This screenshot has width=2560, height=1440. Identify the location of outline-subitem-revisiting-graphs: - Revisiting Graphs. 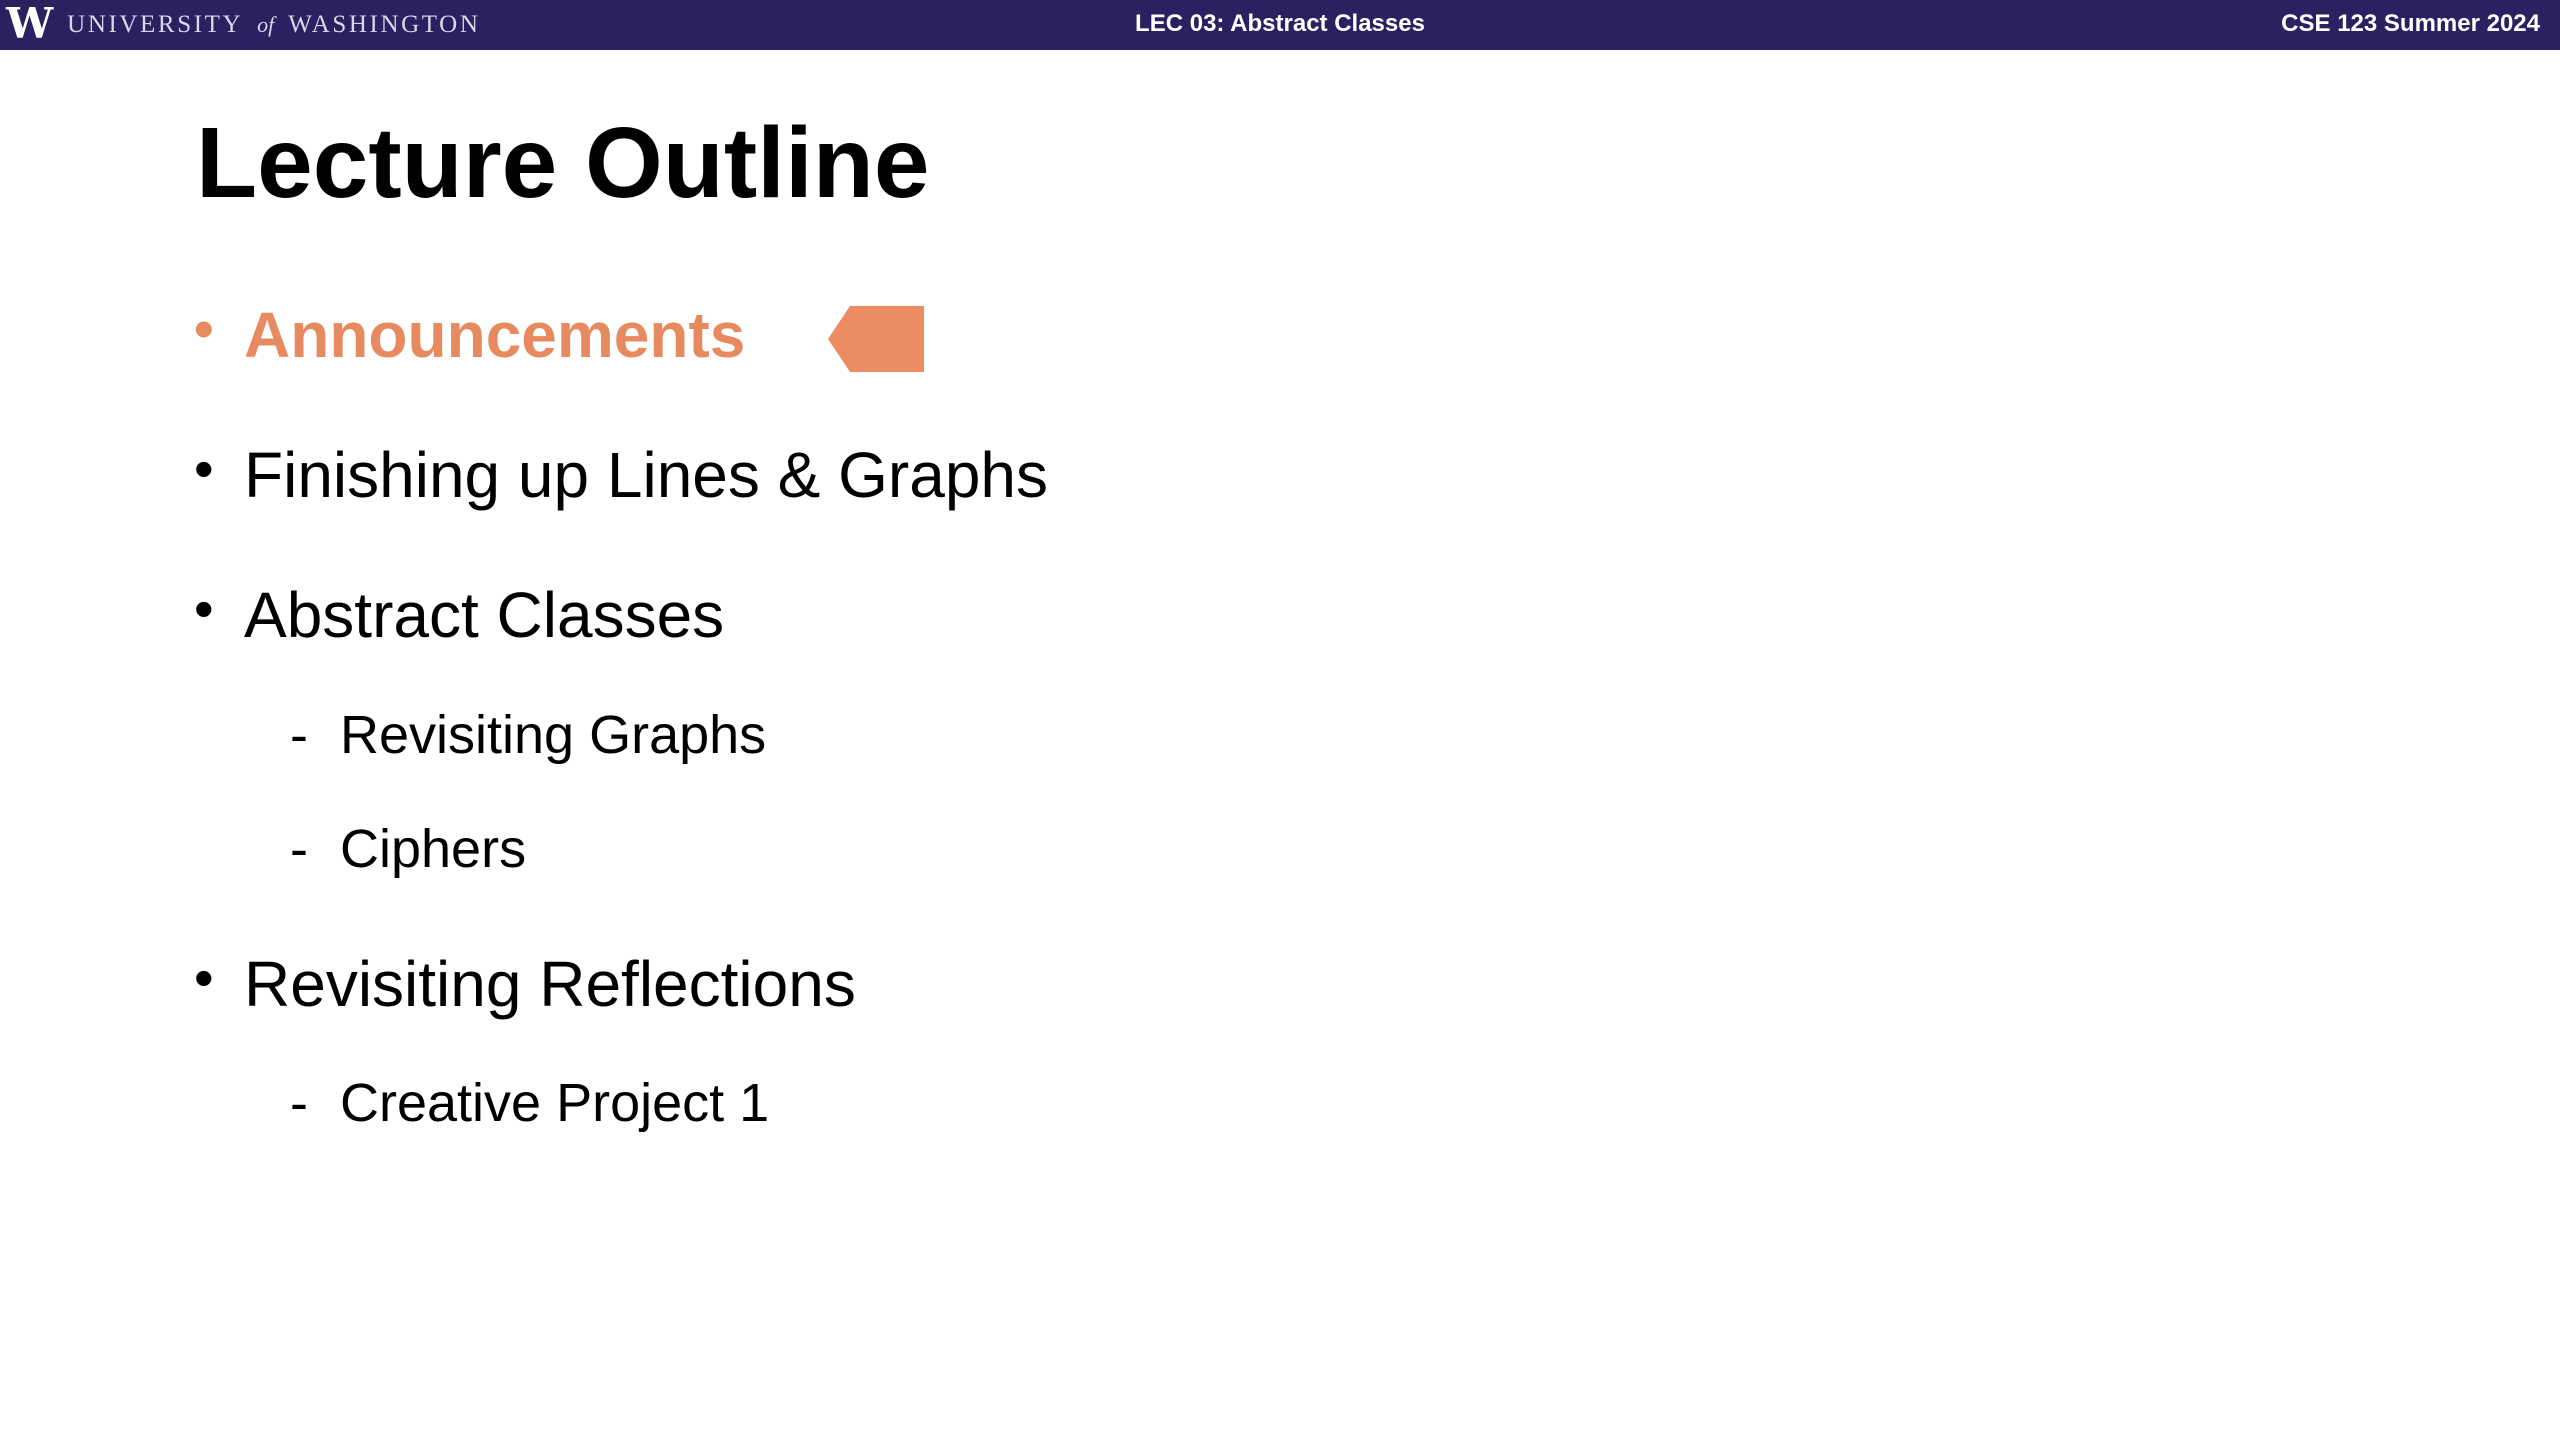
(528, 735).